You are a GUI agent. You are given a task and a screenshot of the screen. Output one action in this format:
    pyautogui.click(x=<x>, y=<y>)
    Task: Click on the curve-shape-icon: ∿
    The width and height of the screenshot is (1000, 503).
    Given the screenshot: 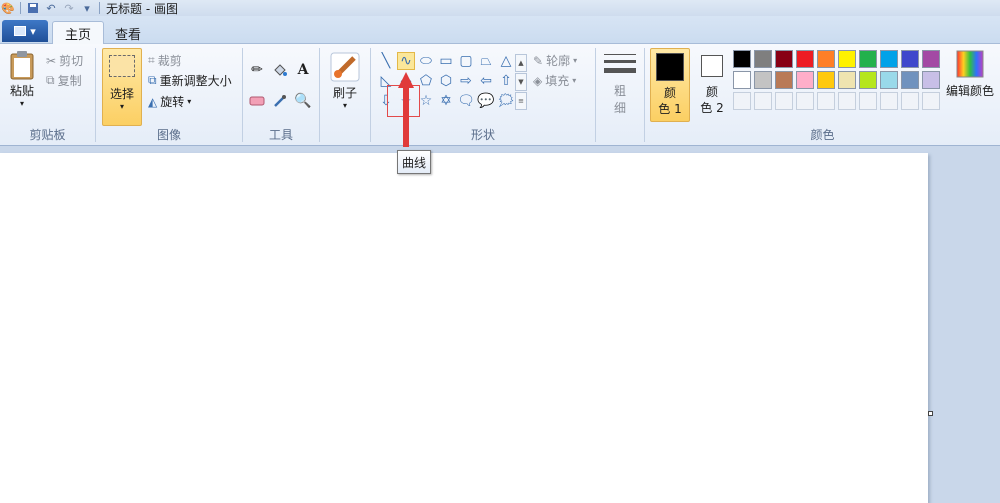 What is the action you would take?
    pyautogui.click(x=406, y=61)
    